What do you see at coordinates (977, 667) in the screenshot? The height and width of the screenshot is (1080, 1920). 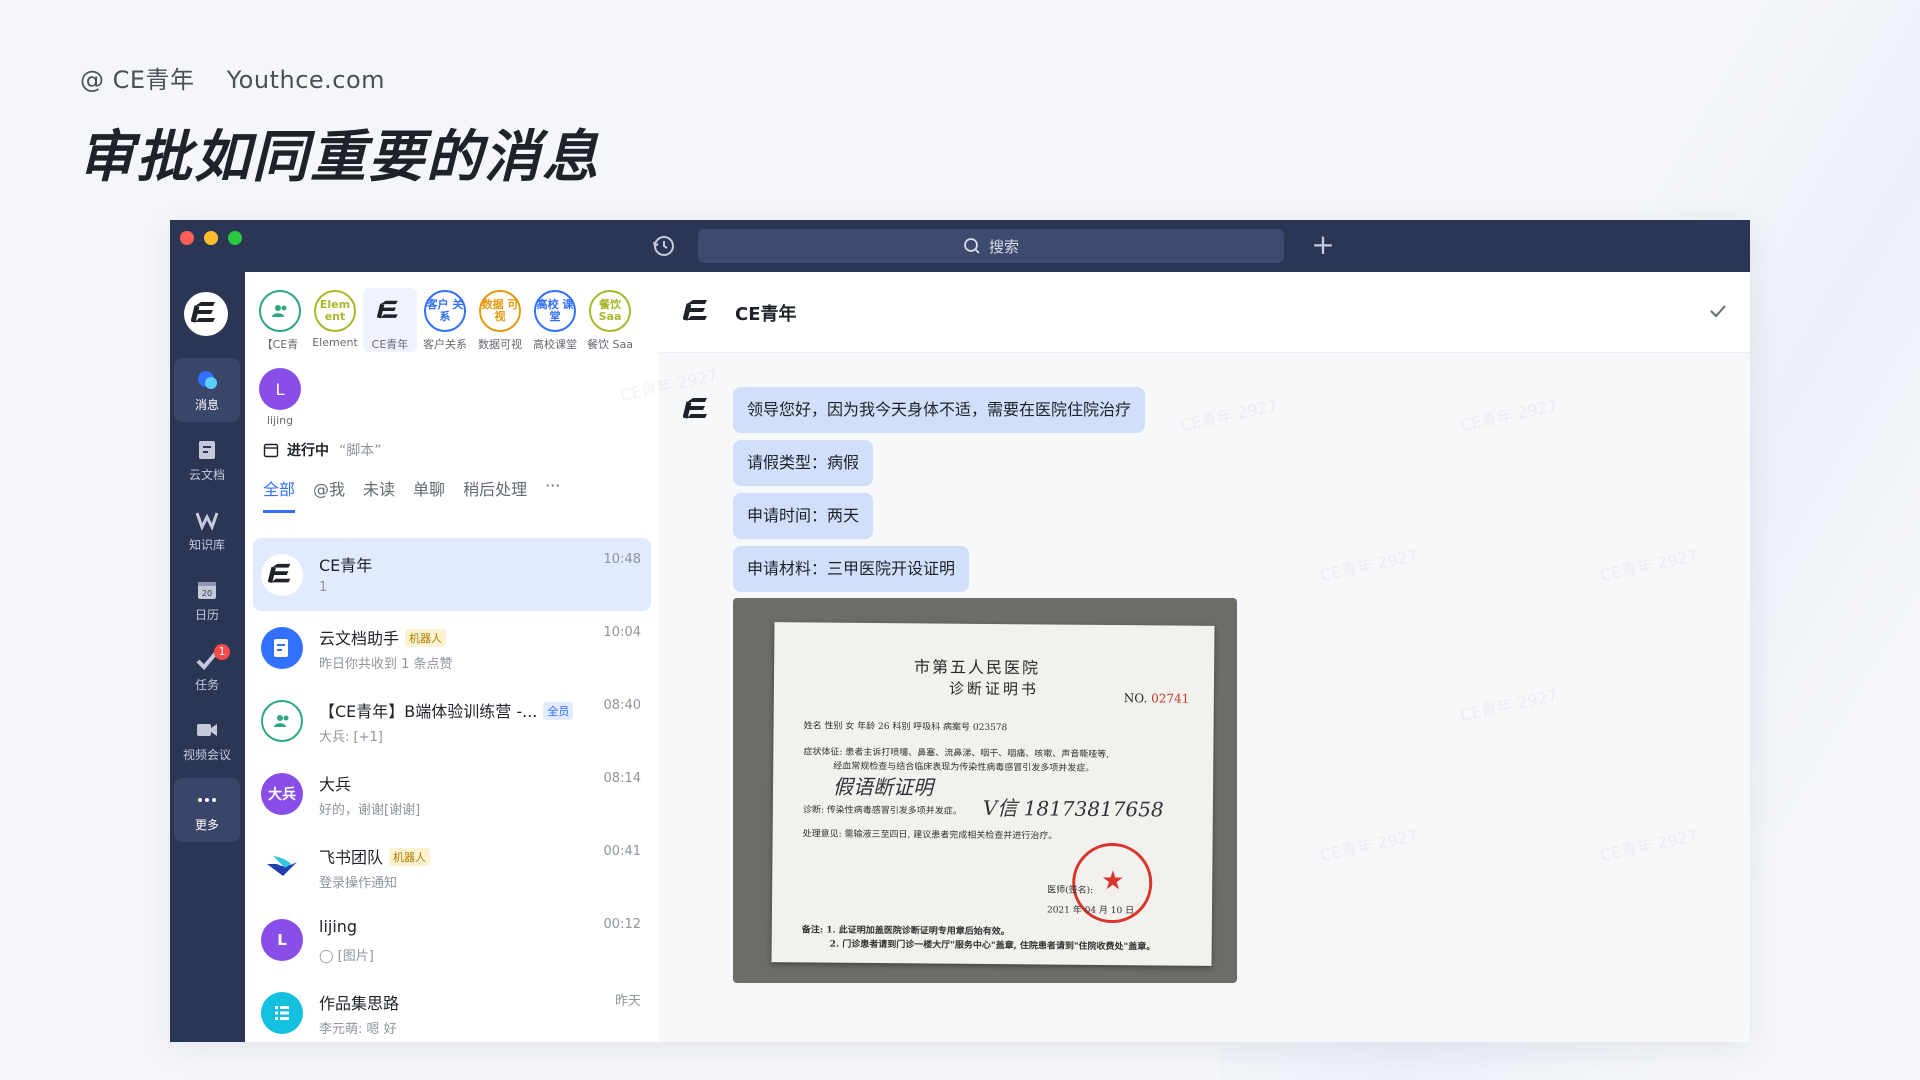 I see `certificate-hospital: 市第五人民医院` at bounding box center [977, 667].